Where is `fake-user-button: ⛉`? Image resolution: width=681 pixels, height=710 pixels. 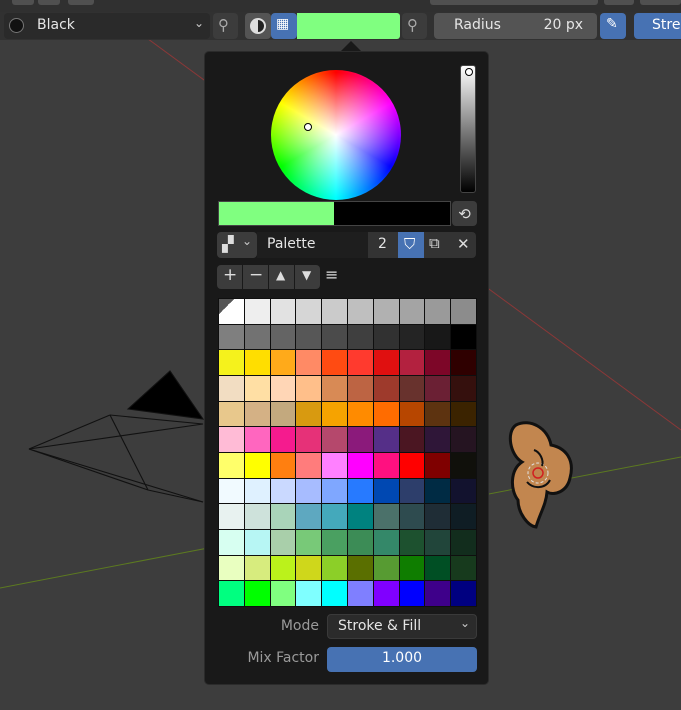 fake-user-button: ⛉ is located at coordinates (411, 245).